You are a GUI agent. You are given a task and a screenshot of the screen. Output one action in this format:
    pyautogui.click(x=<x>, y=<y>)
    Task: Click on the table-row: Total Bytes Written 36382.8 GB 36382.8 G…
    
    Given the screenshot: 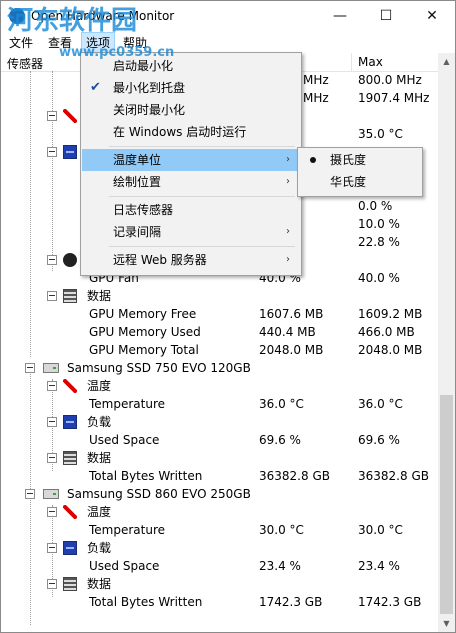 What is the action you would take?
    pyautogui.click(x=219, y=476)
    